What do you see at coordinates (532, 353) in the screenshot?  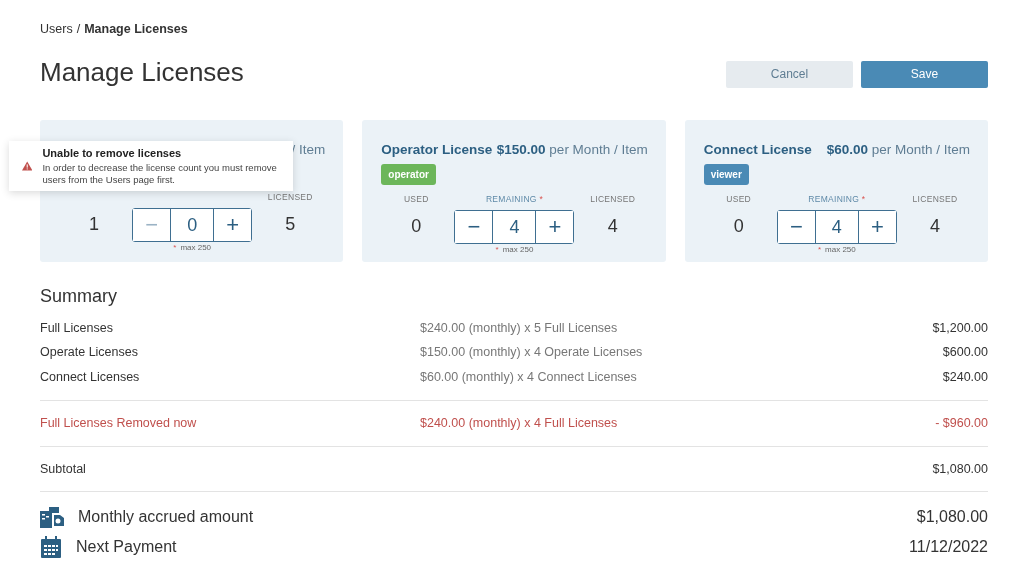 I see `row-detail: $150.00 (monthly) x 4 Operate Licenses` at bounding box center [532, 353].